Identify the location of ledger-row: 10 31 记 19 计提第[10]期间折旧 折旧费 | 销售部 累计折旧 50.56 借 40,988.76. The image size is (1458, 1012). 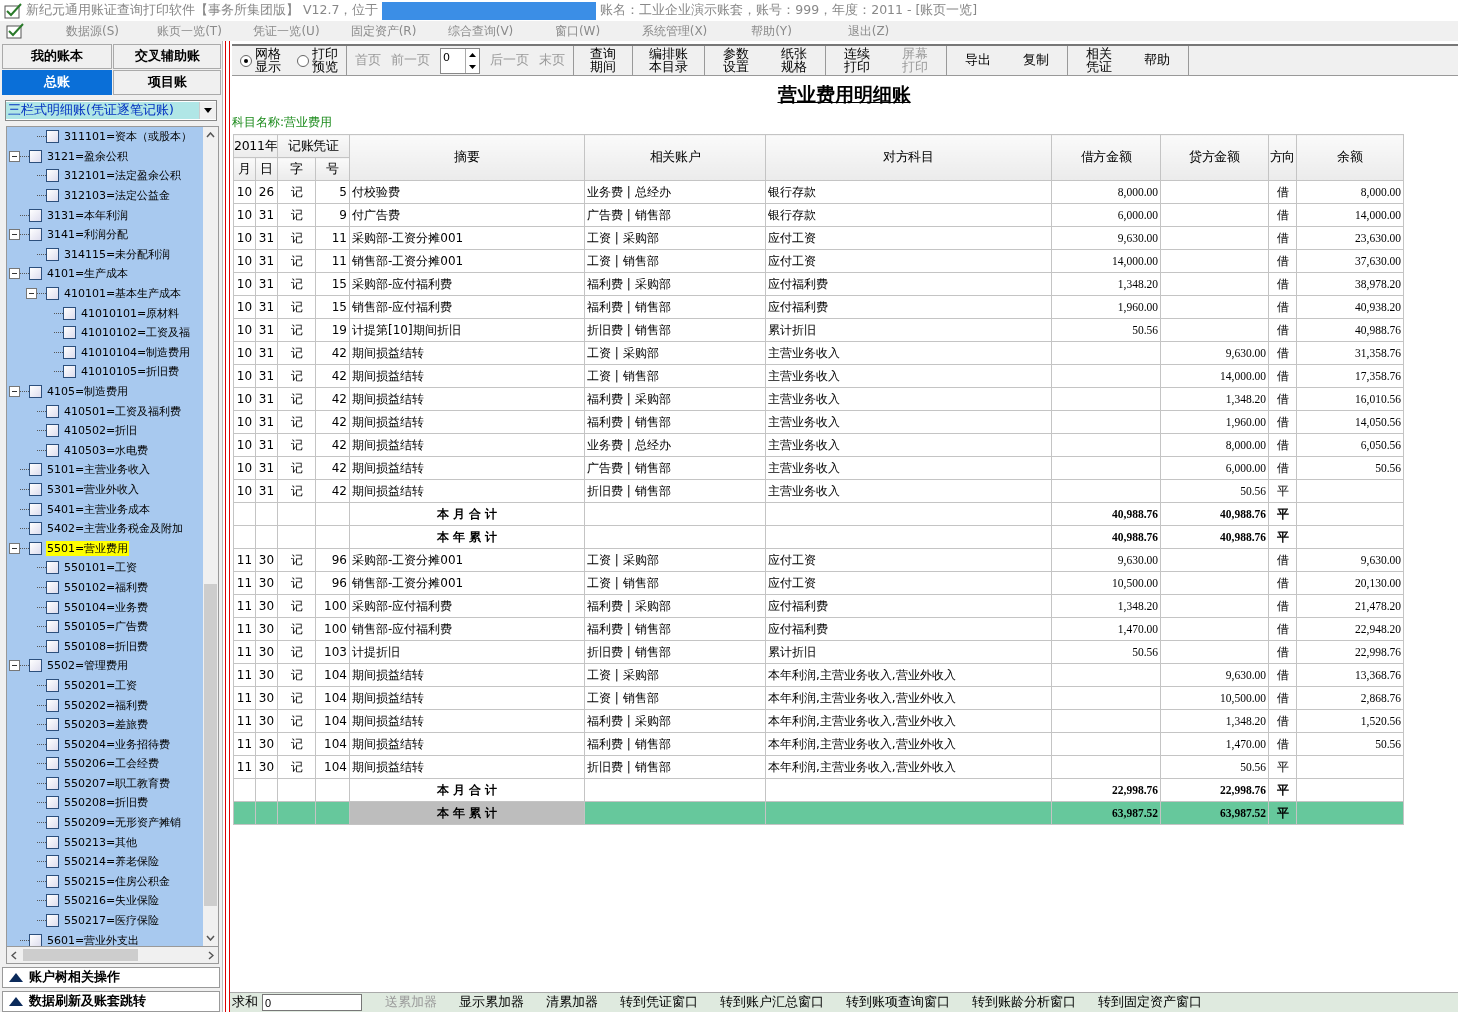
(818, 330).